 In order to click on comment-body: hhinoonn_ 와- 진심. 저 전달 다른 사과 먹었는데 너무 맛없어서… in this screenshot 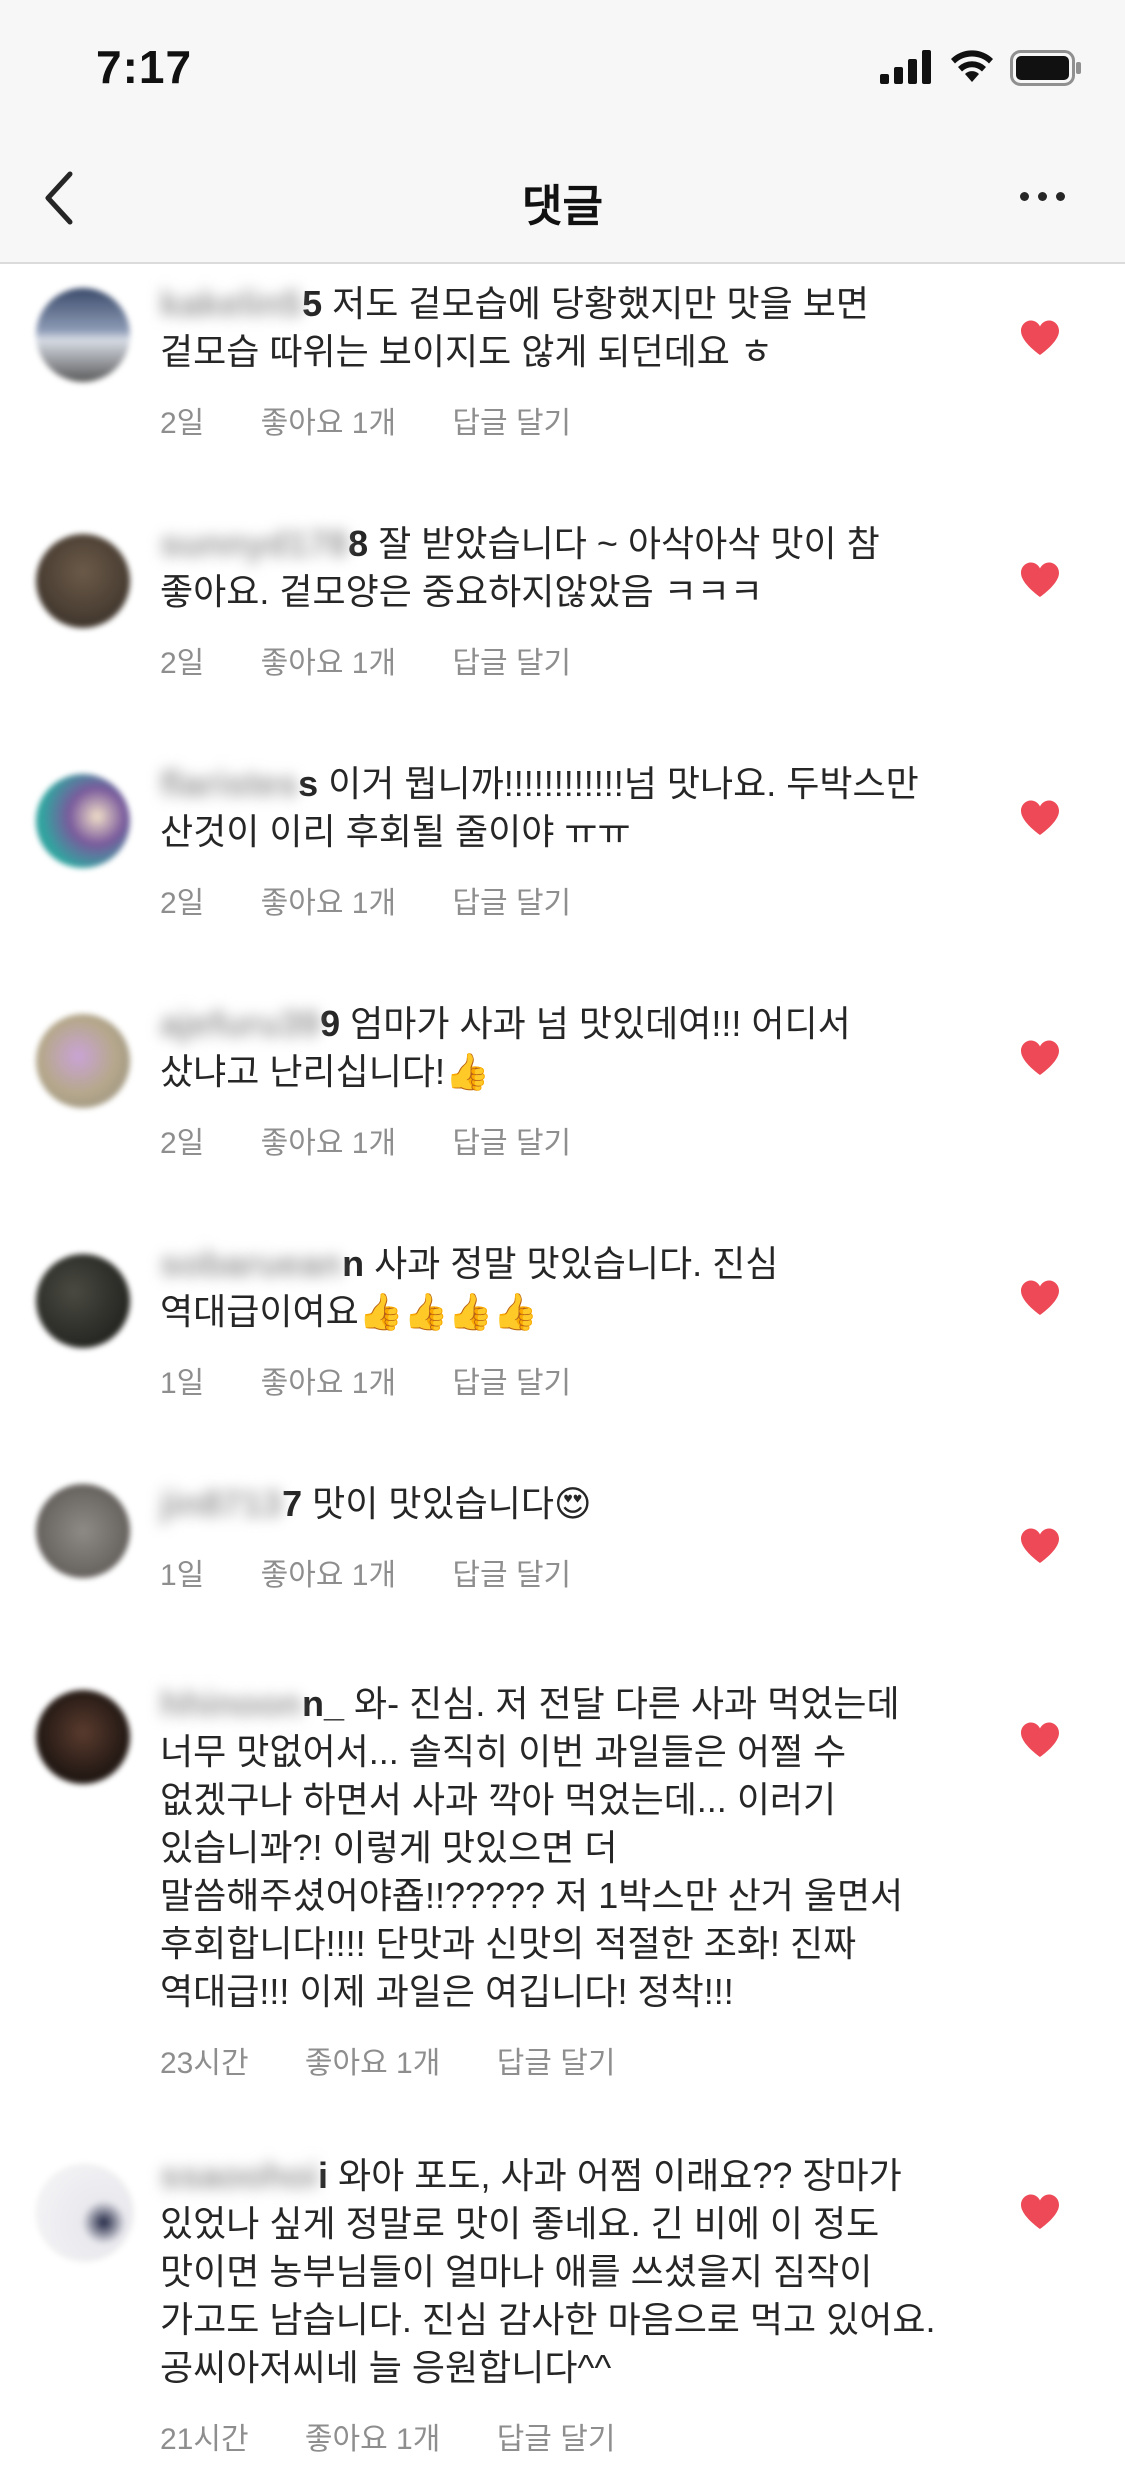, I will do `click(560, 1880)`.